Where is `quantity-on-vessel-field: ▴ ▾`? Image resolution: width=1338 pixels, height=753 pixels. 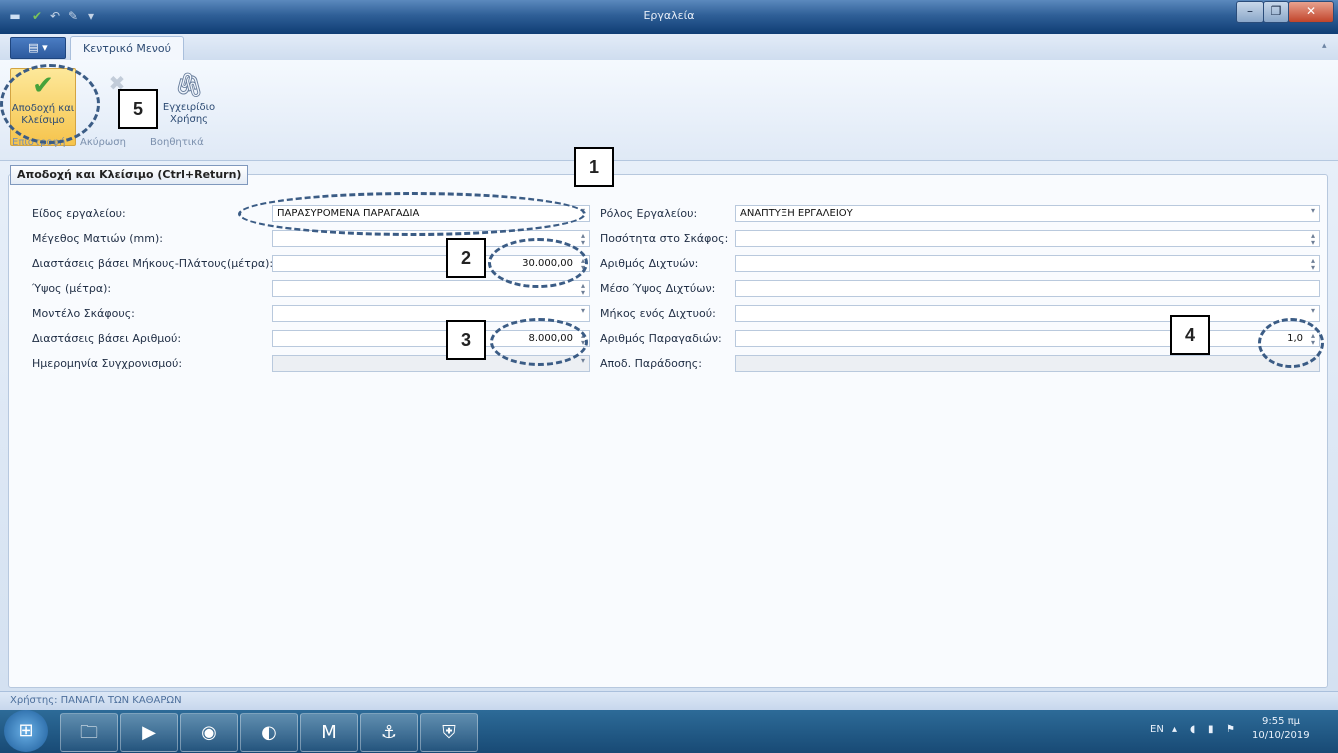
quantity-on-vessel-field: ▴ ▾ is located at coordinates (1027, 238).